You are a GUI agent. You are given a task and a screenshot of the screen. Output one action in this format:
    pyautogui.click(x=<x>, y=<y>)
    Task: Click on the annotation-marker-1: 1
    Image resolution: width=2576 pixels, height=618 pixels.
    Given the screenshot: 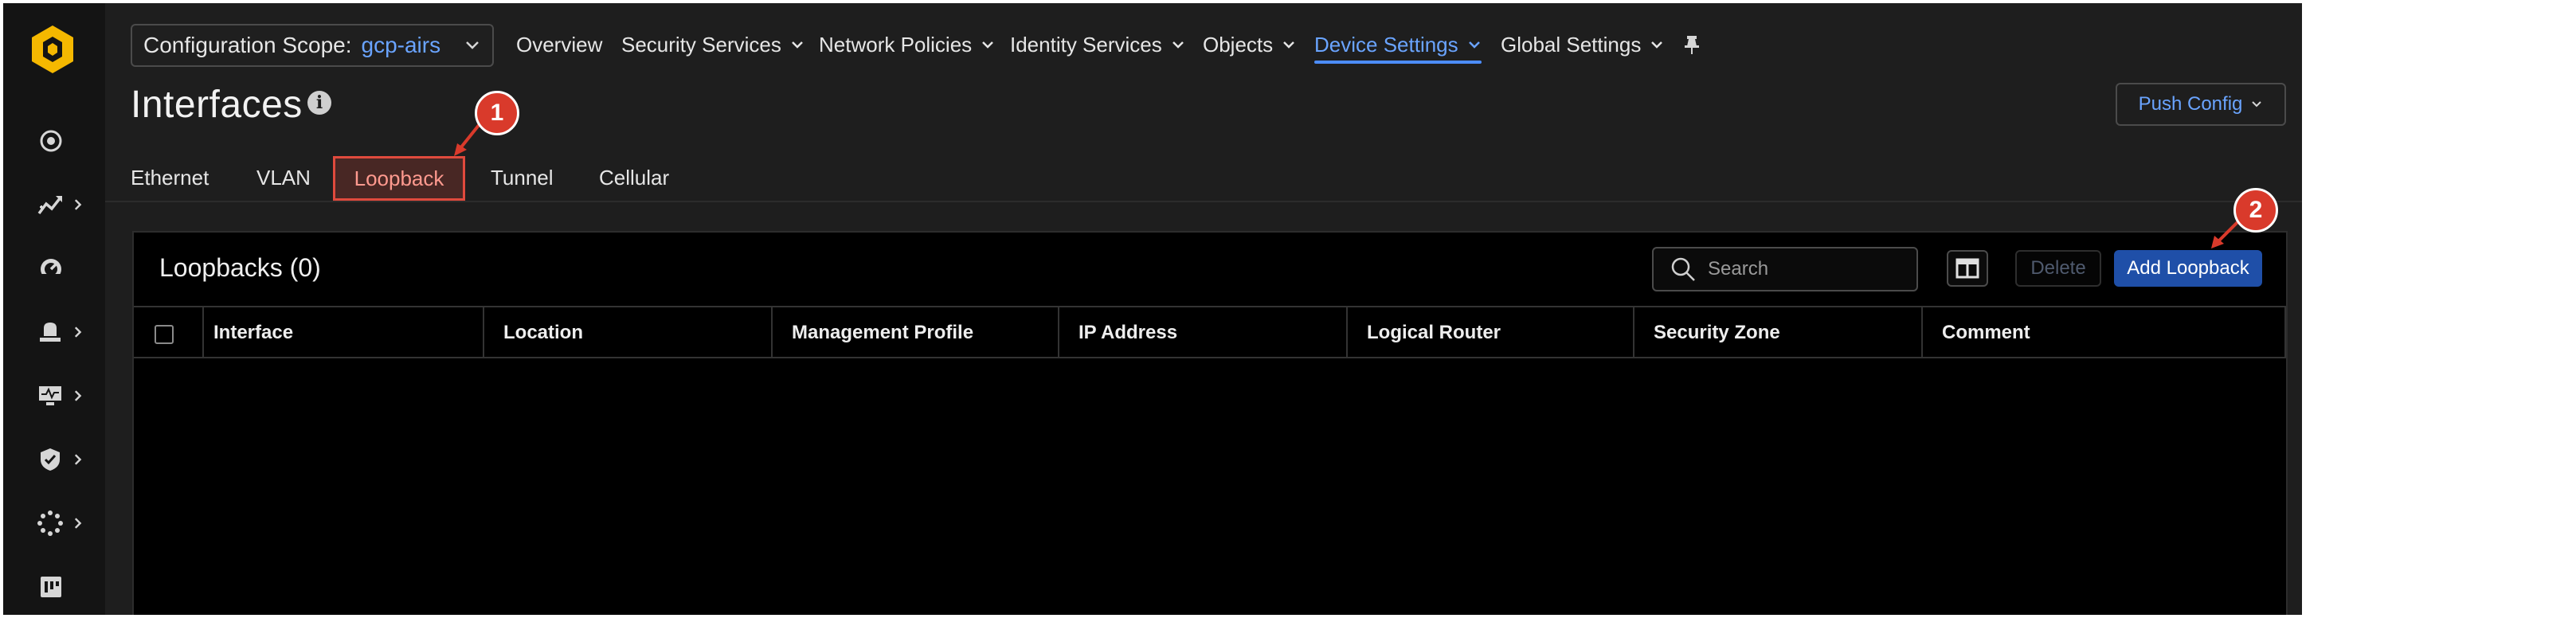 What is the action you would take?
    pyautogui.click(x=497, y=113)
    